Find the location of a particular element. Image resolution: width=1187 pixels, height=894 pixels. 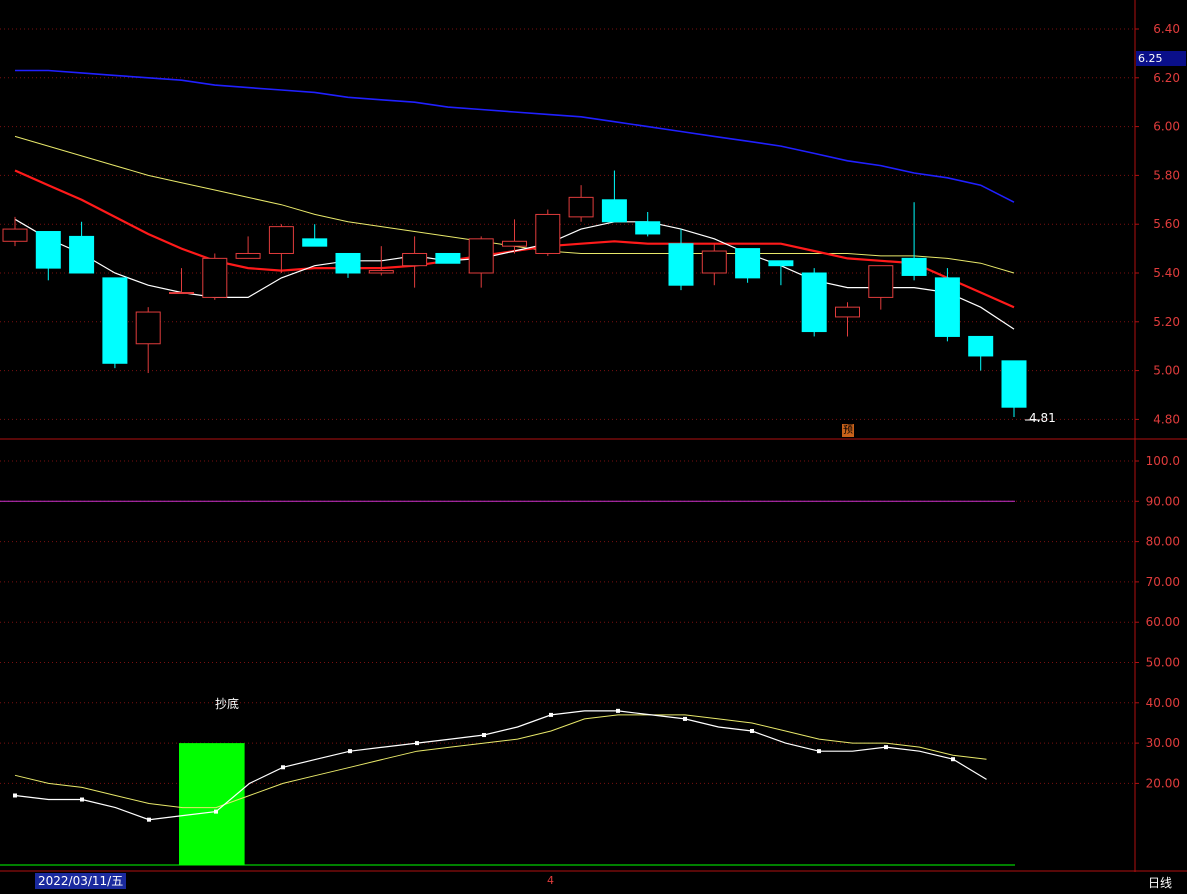

last-price-tag: 6.25 is located at coordinates (1161, 58).